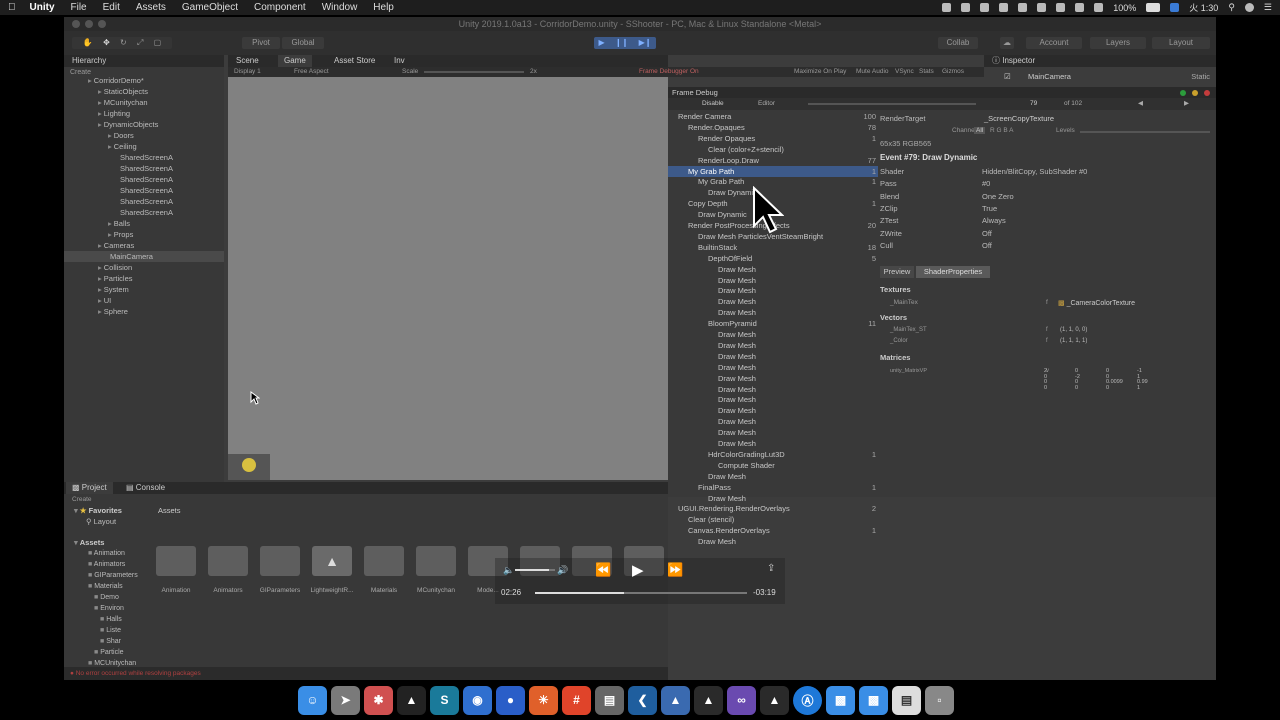 The width and height of the screenshot is (1280, 720). I want to click on volume-icon, so click(1099, 7).